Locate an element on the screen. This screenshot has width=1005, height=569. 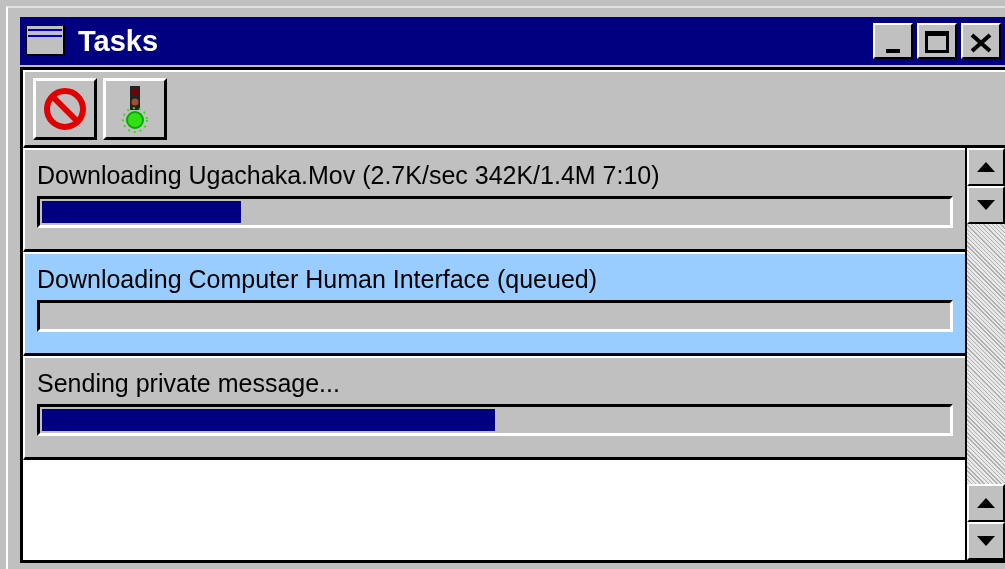
traffic-light-button is located at coordinates (135, 109).